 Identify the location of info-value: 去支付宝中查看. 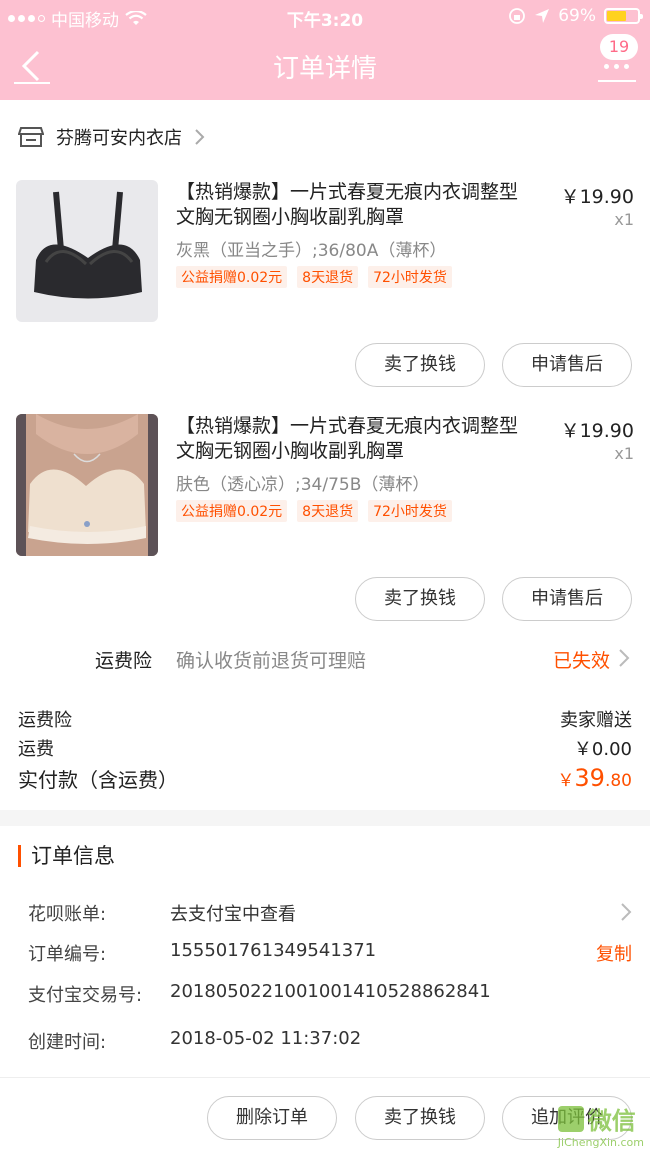
(233, 914).